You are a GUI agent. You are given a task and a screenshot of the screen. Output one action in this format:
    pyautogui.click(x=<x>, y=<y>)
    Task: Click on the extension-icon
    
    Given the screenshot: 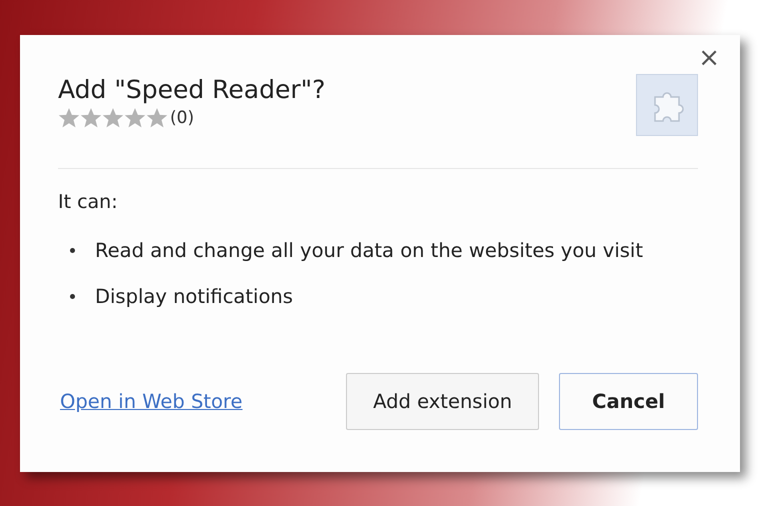 What is the action you would take?
    pyautogui.click(x=667, y=105)
    